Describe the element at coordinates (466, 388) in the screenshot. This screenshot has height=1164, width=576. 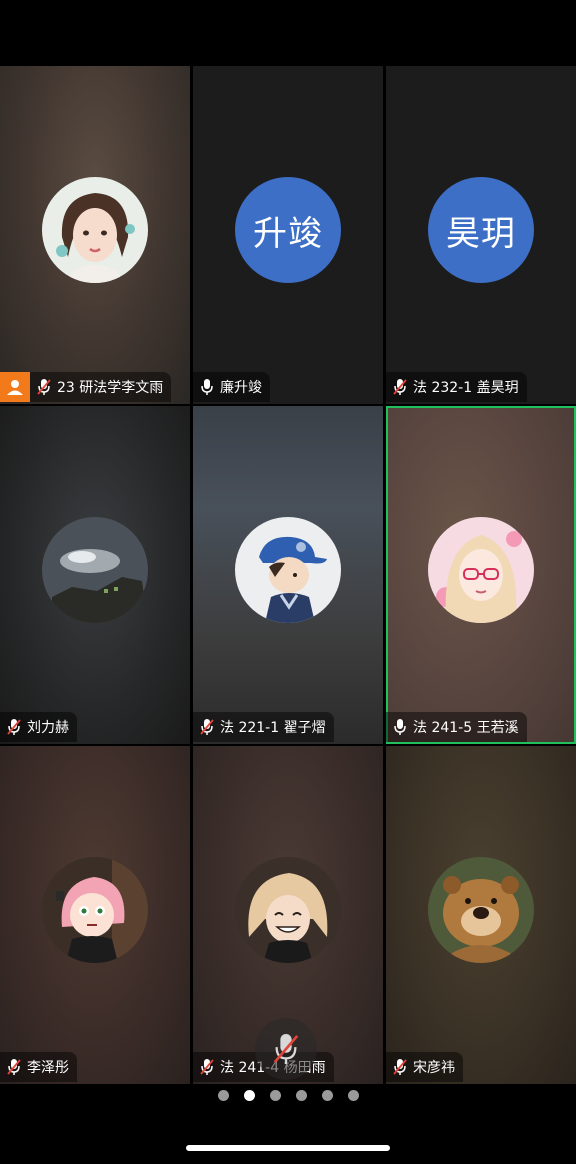
I see `participant-name: 法 232-1 盖昊玥` at that location.